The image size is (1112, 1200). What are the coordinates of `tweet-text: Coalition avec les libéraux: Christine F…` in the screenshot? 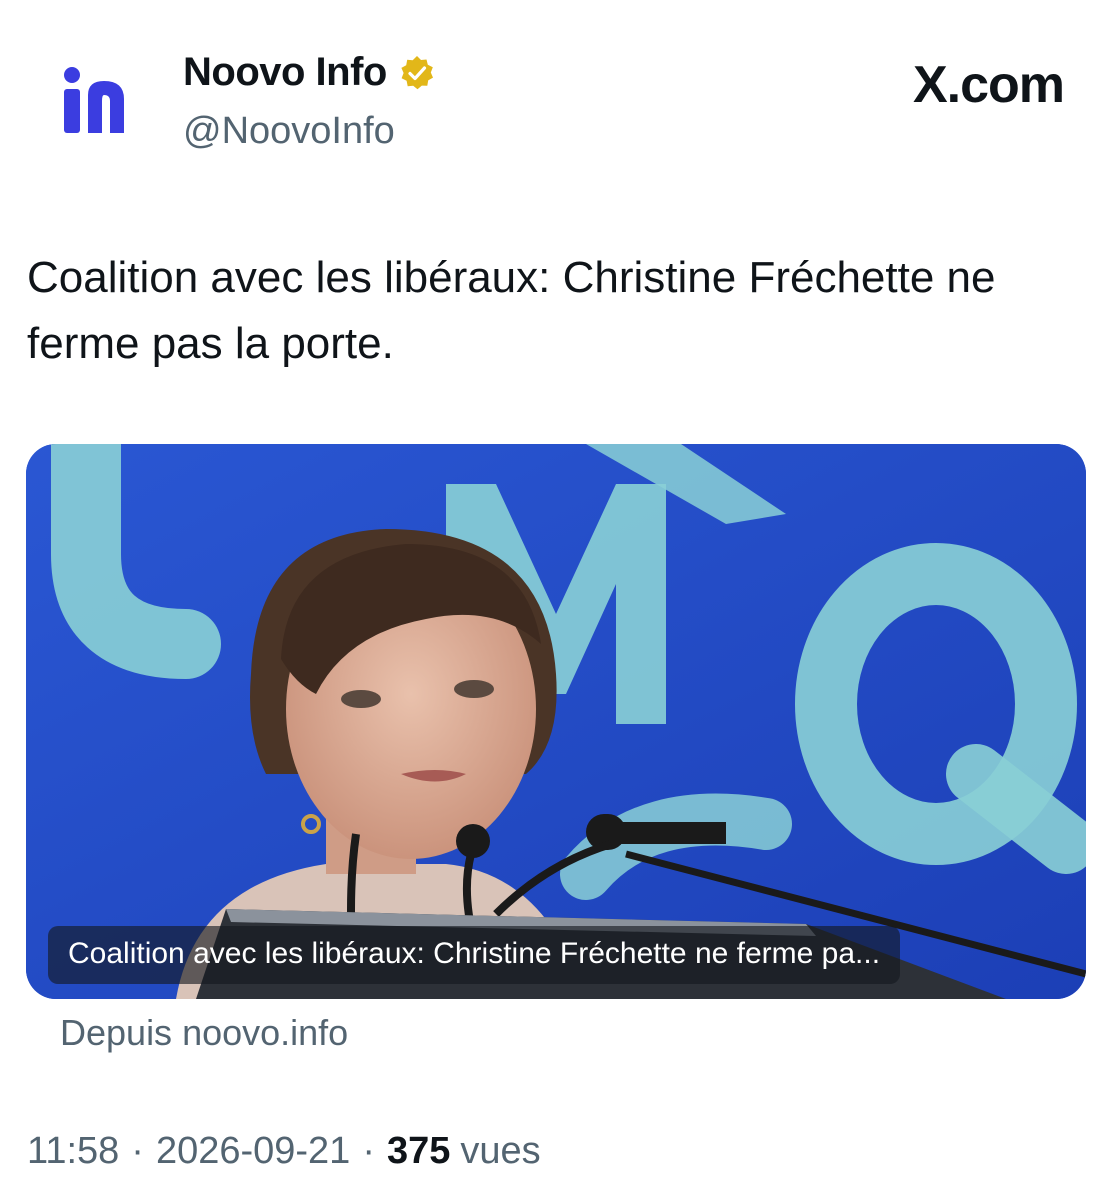 It's located at (511, 310).